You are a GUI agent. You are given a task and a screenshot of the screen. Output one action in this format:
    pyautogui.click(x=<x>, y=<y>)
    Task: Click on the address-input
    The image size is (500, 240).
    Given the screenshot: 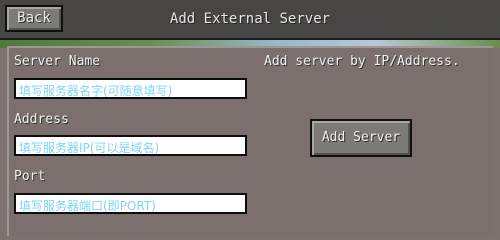 What is the action you would take?
    pyautogui.click(x=130, y=148)
    